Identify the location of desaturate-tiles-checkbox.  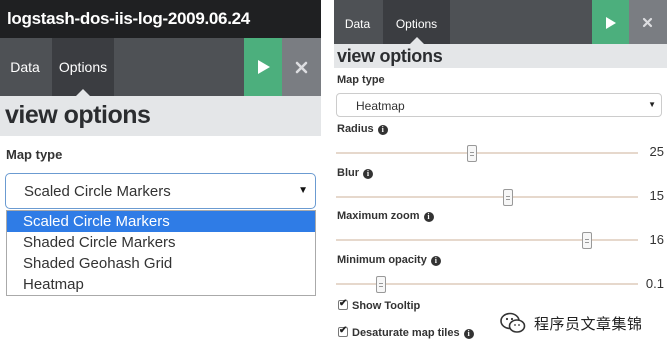
(343, 331).